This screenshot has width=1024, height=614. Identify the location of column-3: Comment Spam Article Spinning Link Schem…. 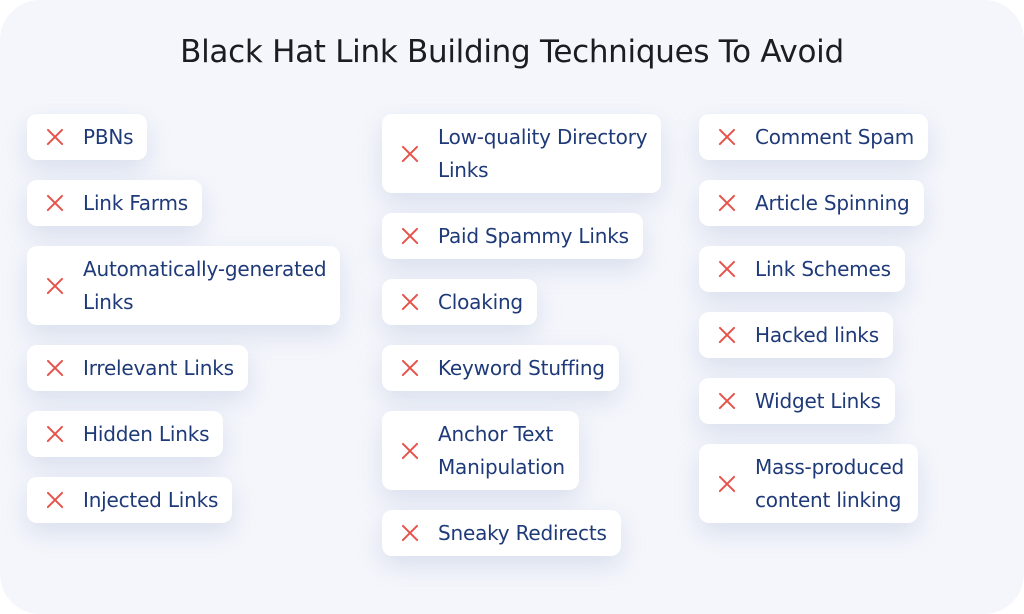
(814, 318).